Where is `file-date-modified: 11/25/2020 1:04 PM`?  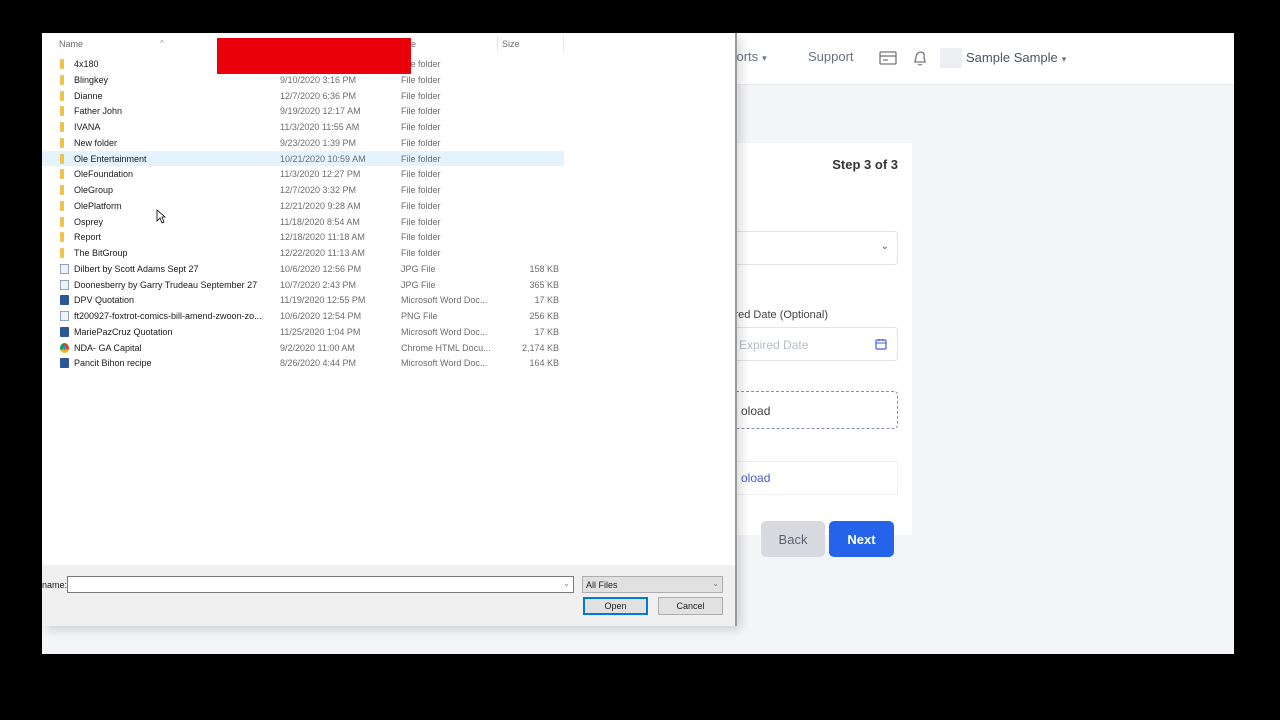 file-date-modified: 11/25/2020 1:04 PM is located at coordinates (320, 331).